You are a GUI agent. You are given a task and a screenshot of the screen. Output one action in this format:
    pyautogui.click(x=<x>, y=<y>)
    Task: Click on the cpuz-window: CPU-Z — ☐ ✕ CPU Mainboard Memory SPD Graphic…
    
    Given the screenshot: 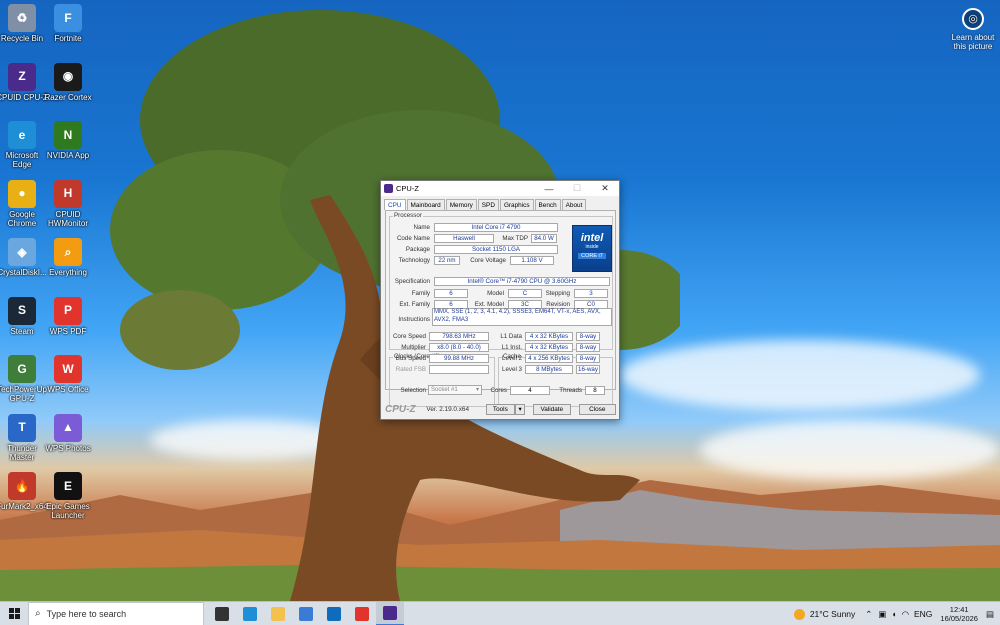 What is the action you would take?
    pyautogui.click(x=500, y=300)
    